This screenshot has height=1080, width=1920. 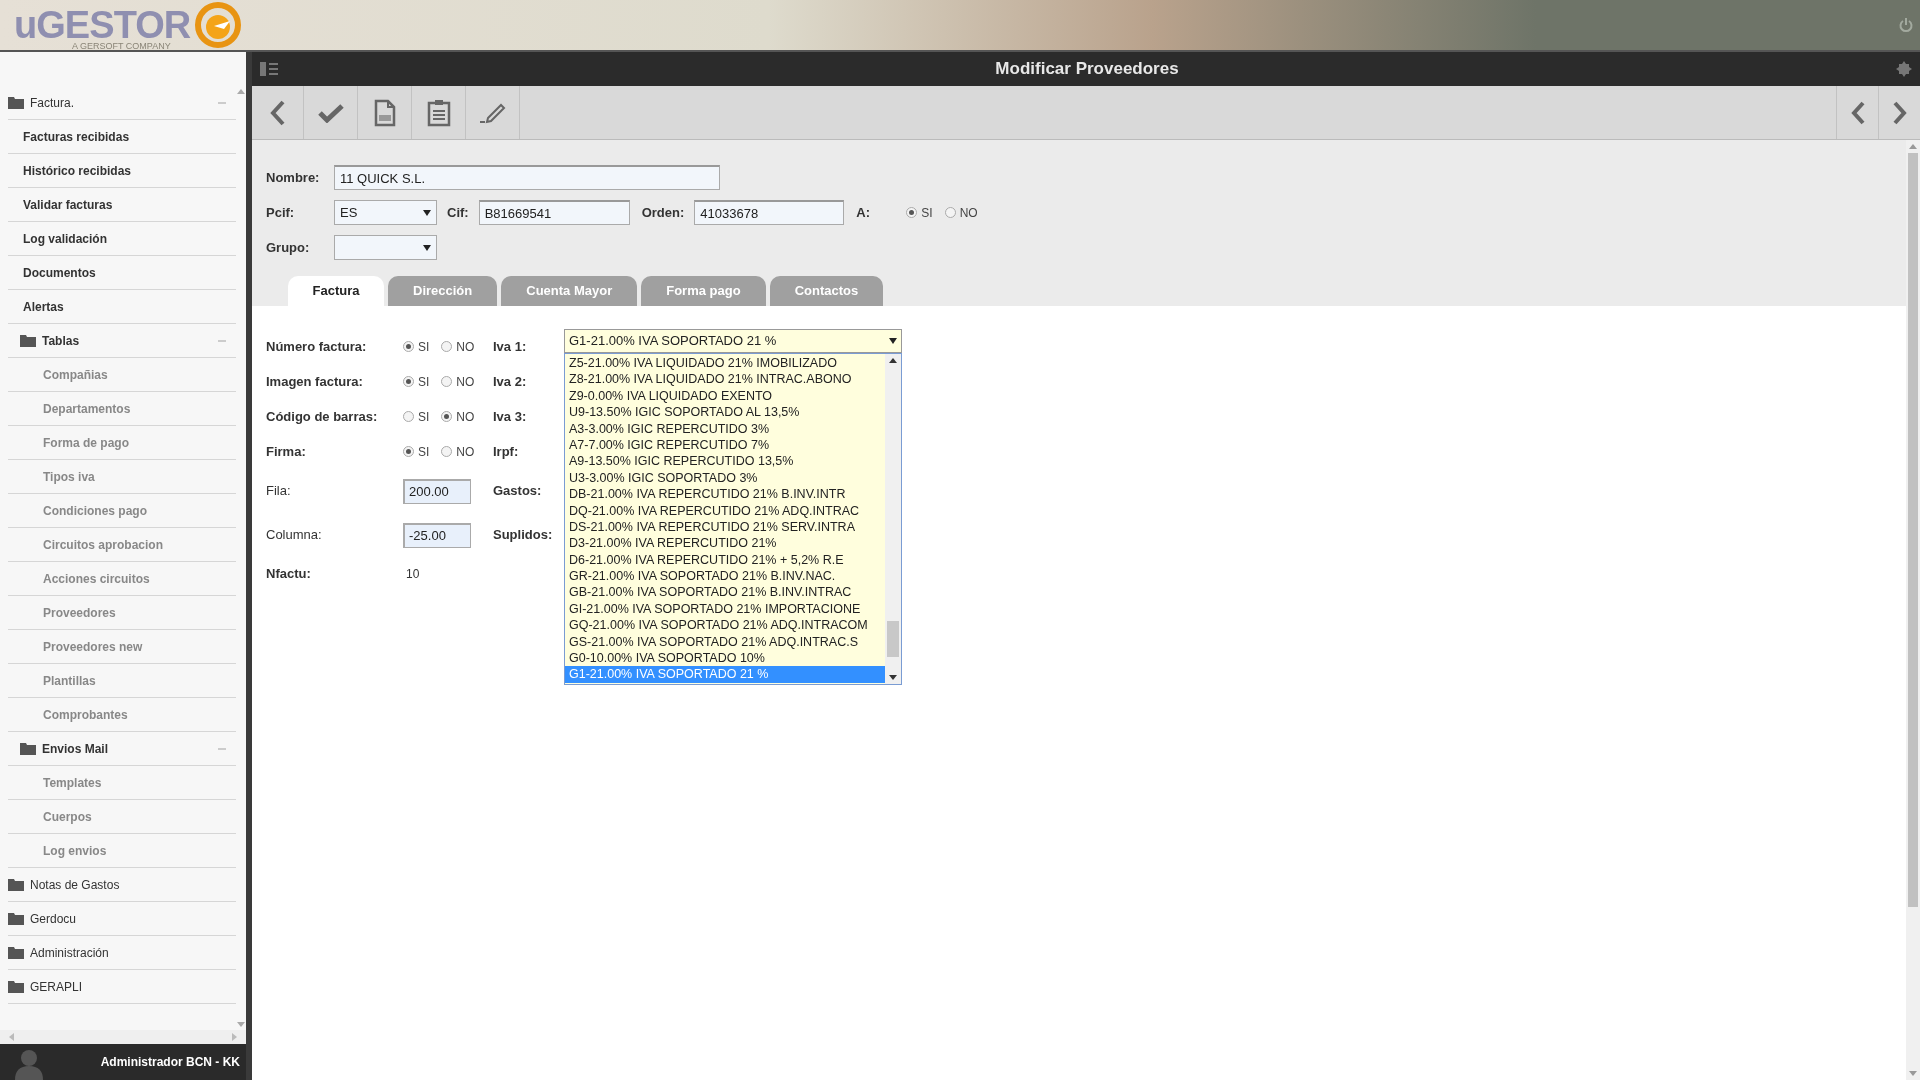 I want to click on dropdown-option: D3-21.00% IVA REPERCUTIDO 21%, so click(x=725, y=543).